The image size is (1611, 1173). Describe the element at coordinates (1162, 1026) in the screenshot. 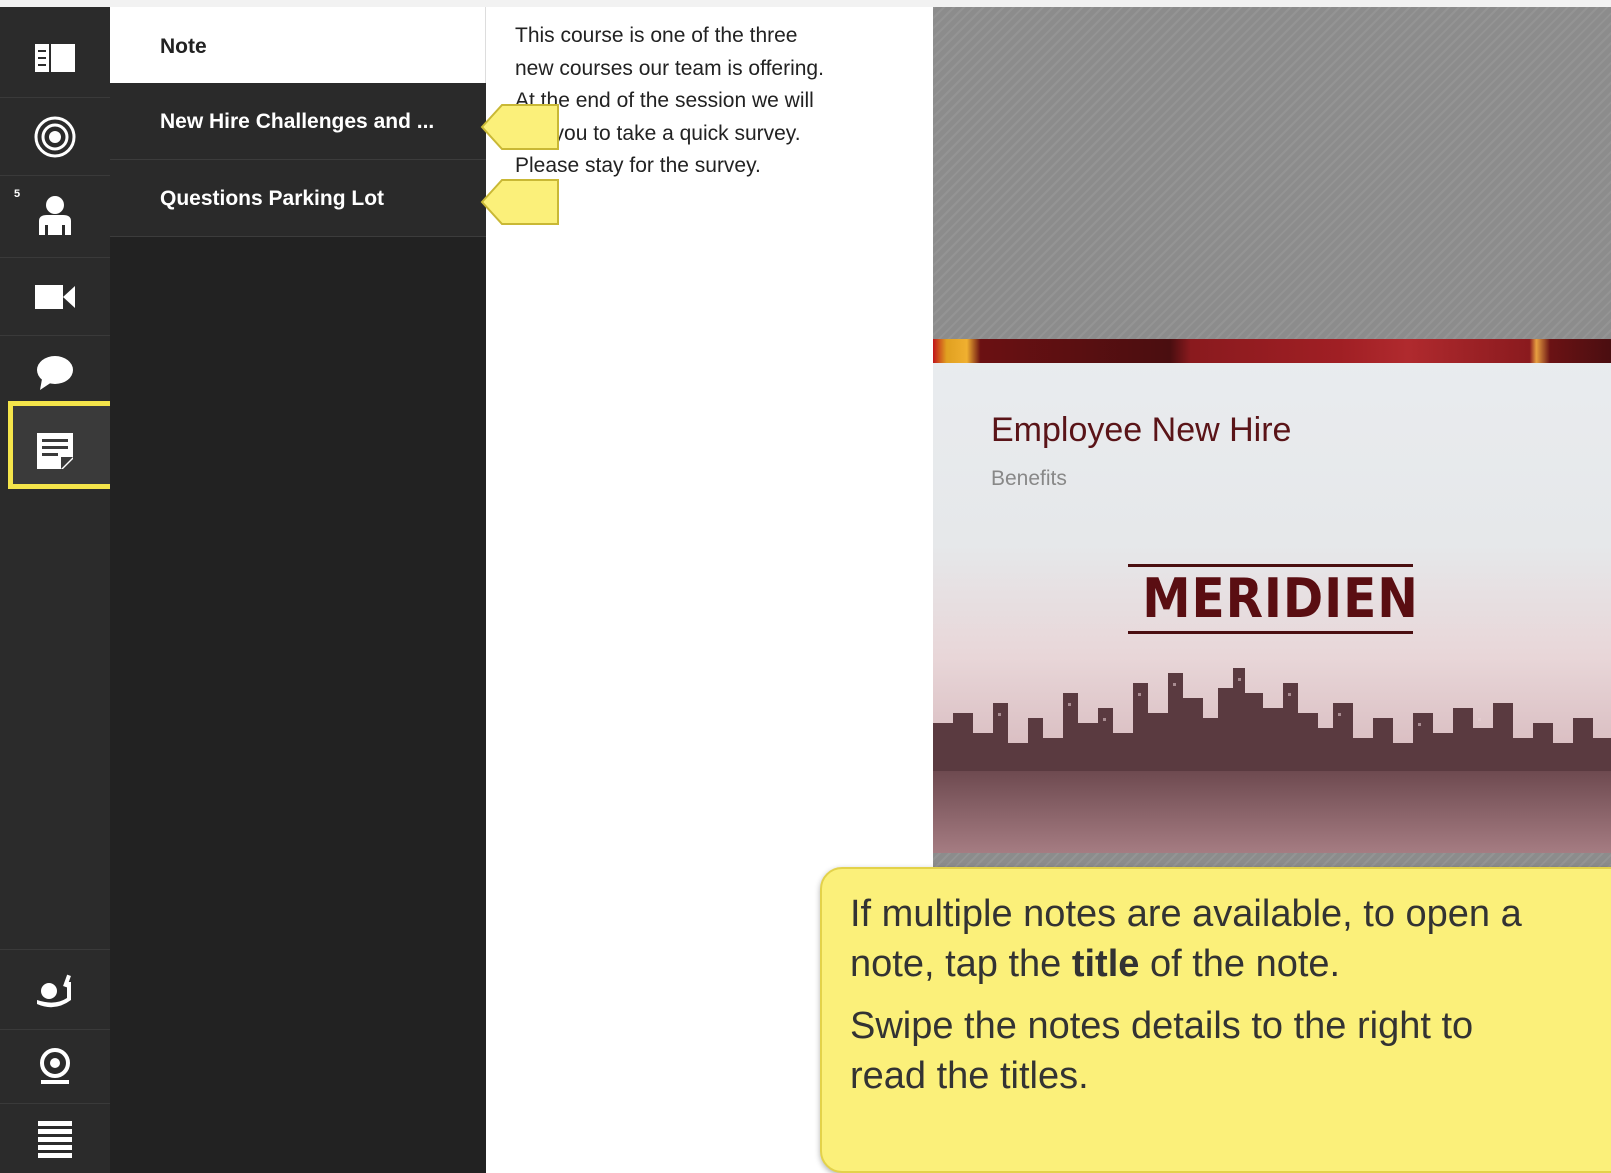

I see `instruction-line: Swipe the notes details to the right to` at that location.